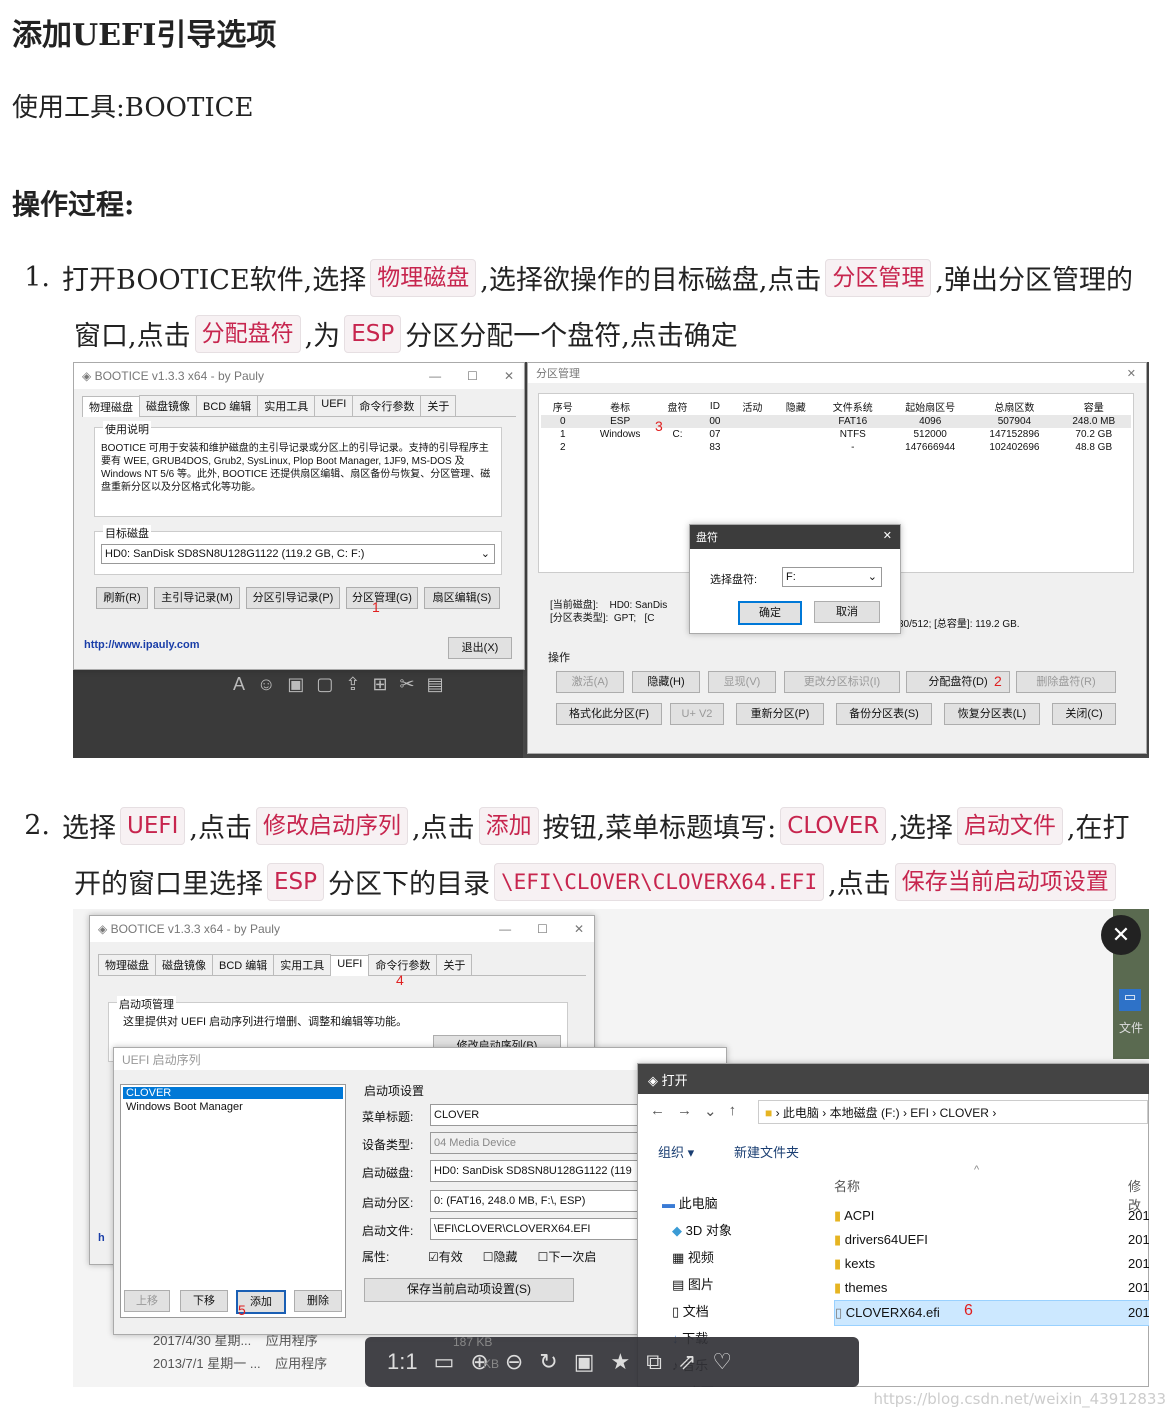  Describe the element at coordinates (666, 682) in the screenshot. I see `hide-button: 隐藏(H)` at that location.